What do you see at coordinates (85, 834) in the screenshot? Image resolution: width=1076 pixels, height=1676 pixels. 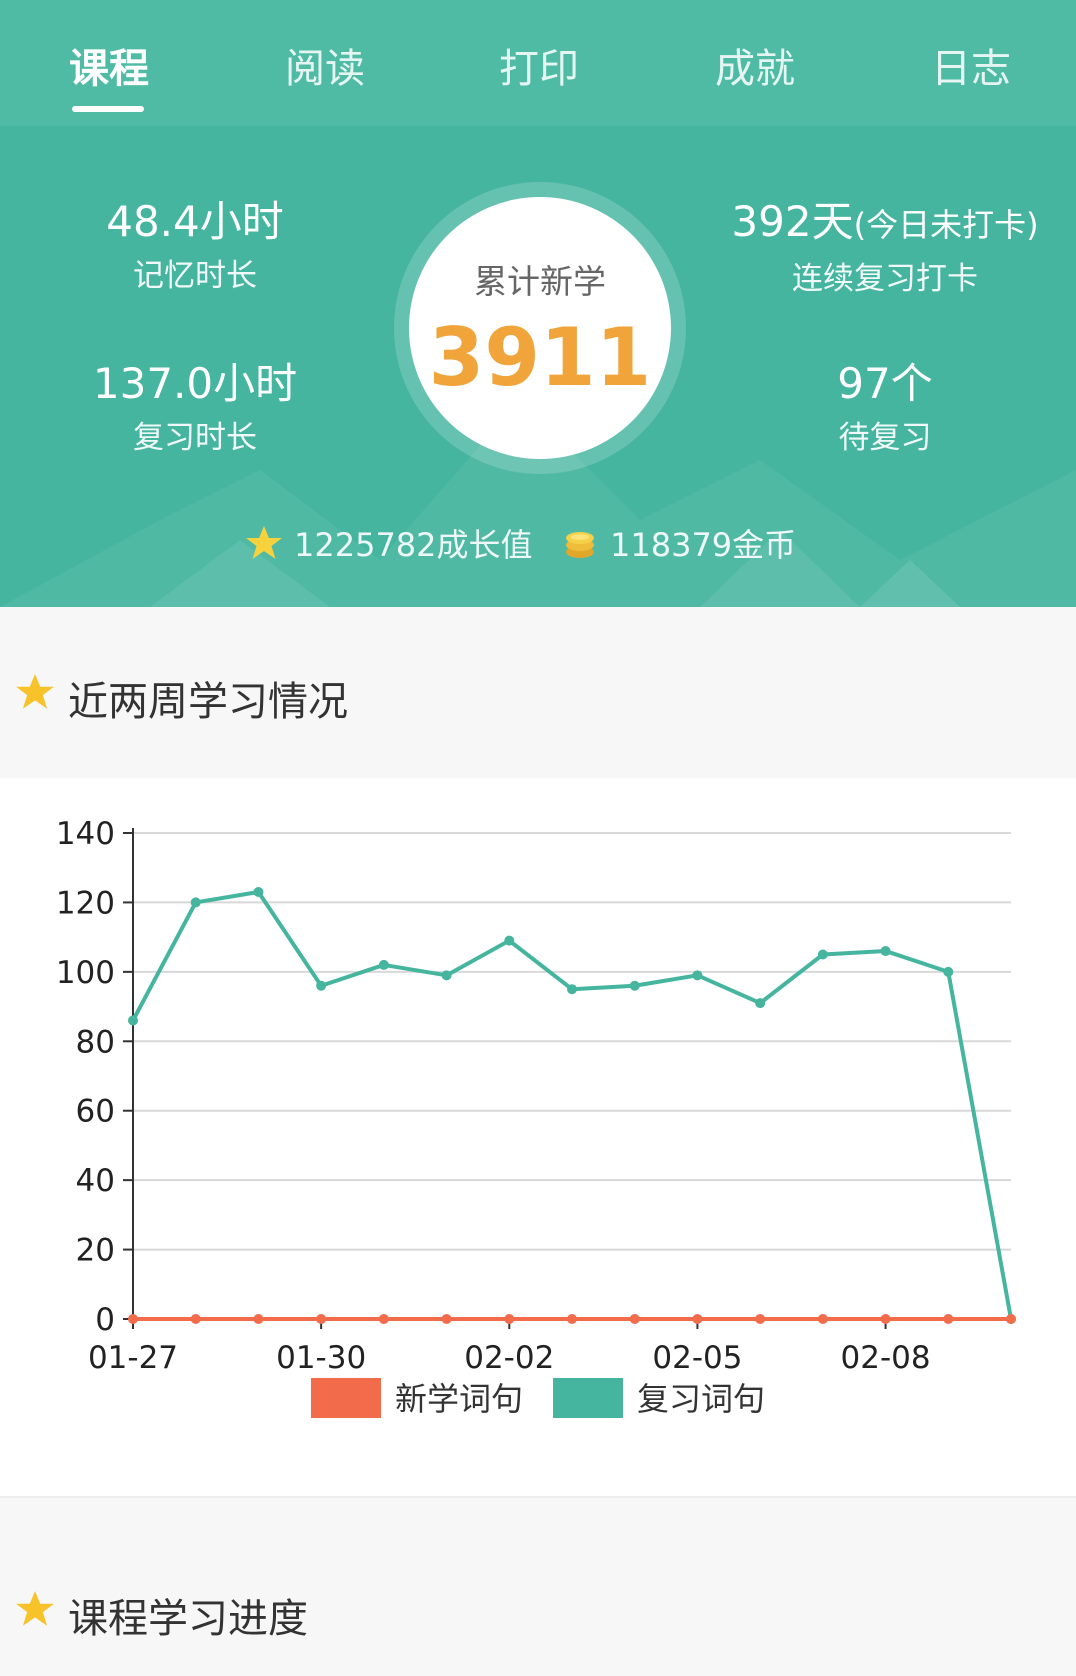 I see `y-tick-label: 140` at bounding box center [85, 834].